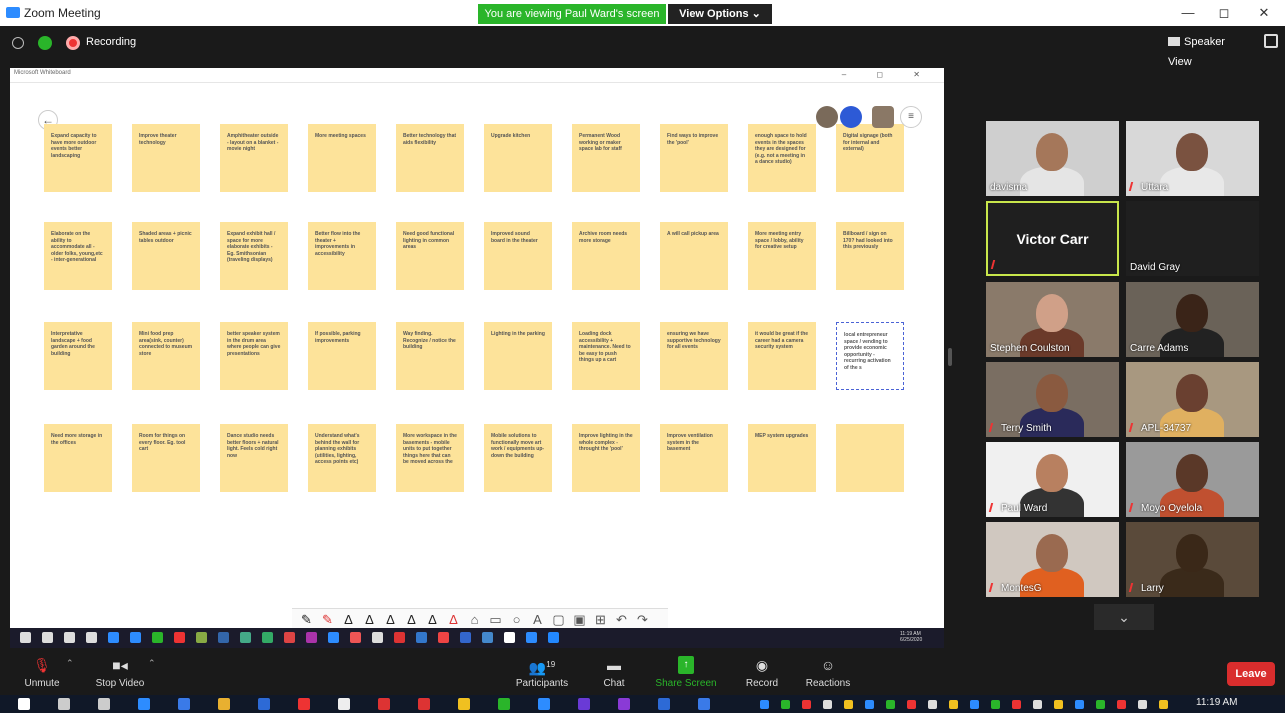  I want to click on minimize-button: —, so click(1188, 13).